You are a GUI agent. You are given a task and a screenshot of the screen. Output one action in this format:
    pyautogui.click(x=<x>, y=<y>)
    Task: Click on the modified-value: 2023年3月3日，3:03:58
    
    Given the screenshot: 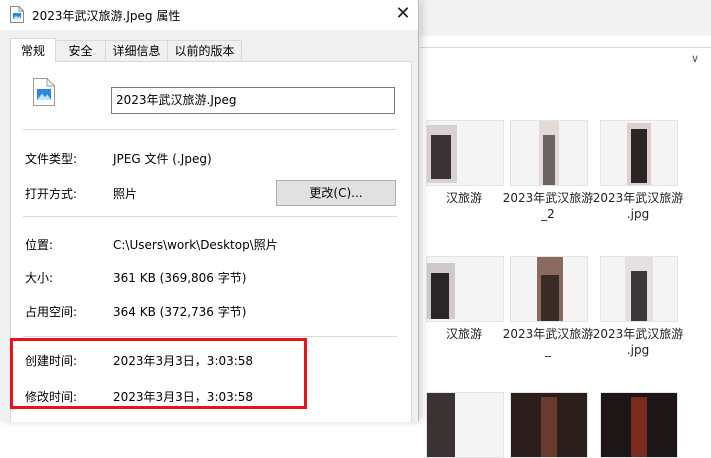 What is the action you would take?
    pyautogui.click(x=183, y=397)
    